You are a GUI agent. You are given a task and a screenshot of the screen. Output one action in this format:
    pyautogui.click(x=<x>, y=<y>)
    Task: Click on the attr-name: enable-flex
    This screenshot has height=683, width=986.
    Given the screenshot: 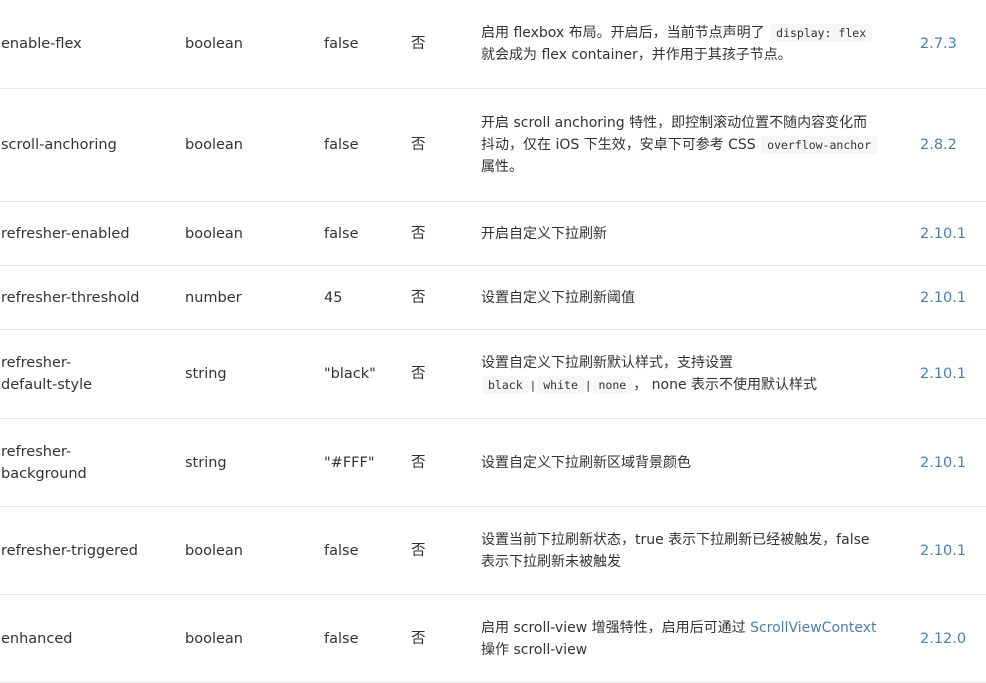 What is the action you would take?
    pyautogui.click(x=41, y=44)
    